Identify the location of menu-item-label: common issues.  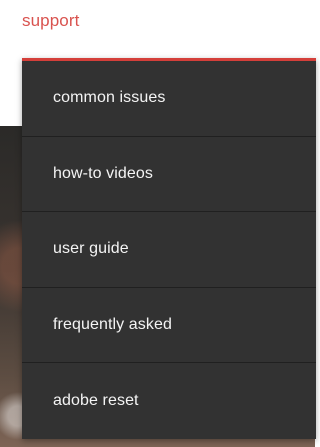
(109, 98).